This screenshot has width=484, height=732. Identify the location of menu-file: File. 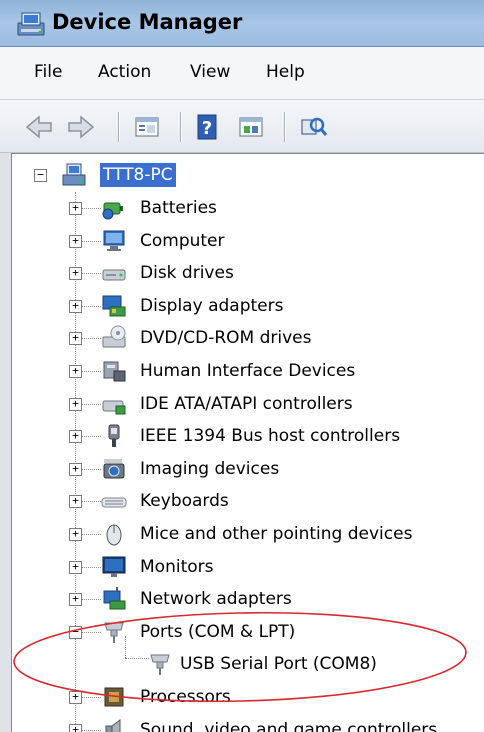
(48, 72).